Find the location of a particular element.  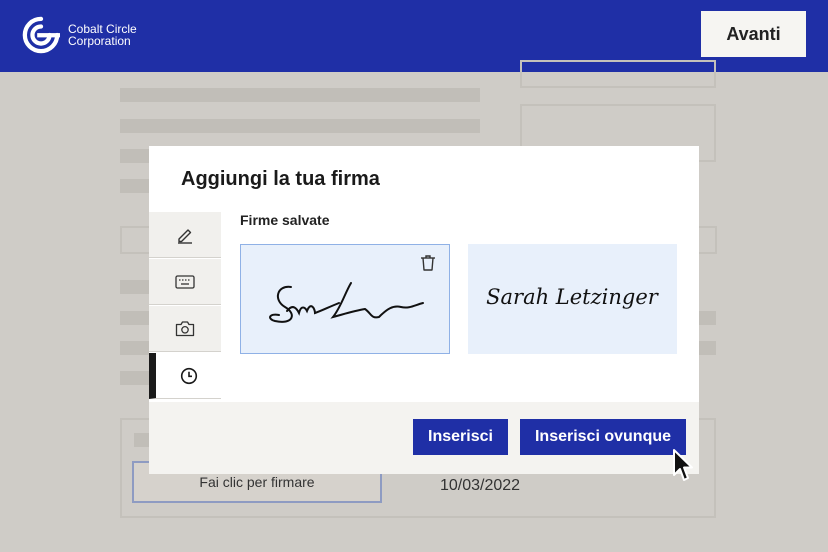

tab-draw is located at coordinates (185, 235).